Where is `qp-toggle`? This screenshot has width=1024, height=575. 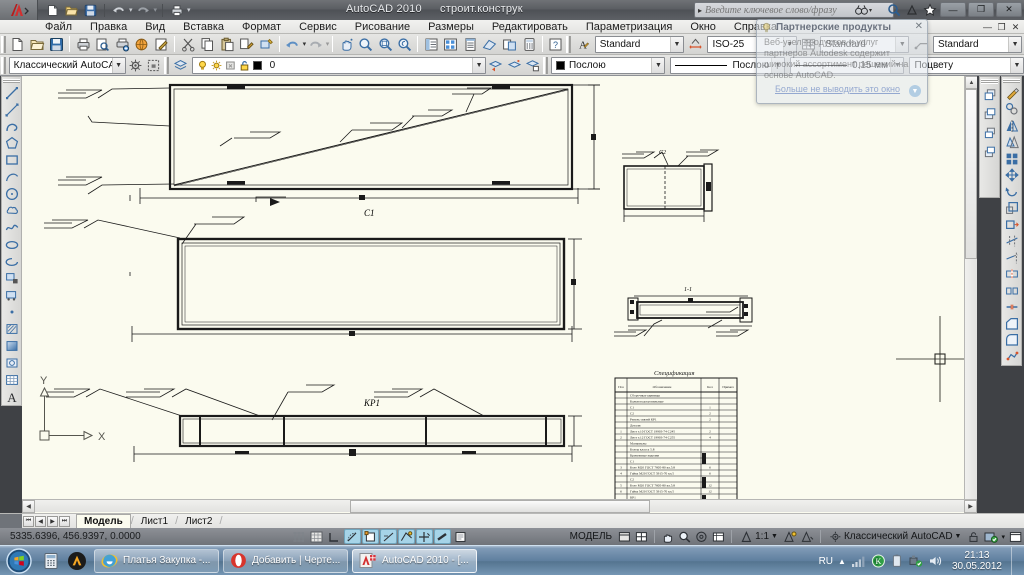
qp-toggle is located at coordinates (460, 536).